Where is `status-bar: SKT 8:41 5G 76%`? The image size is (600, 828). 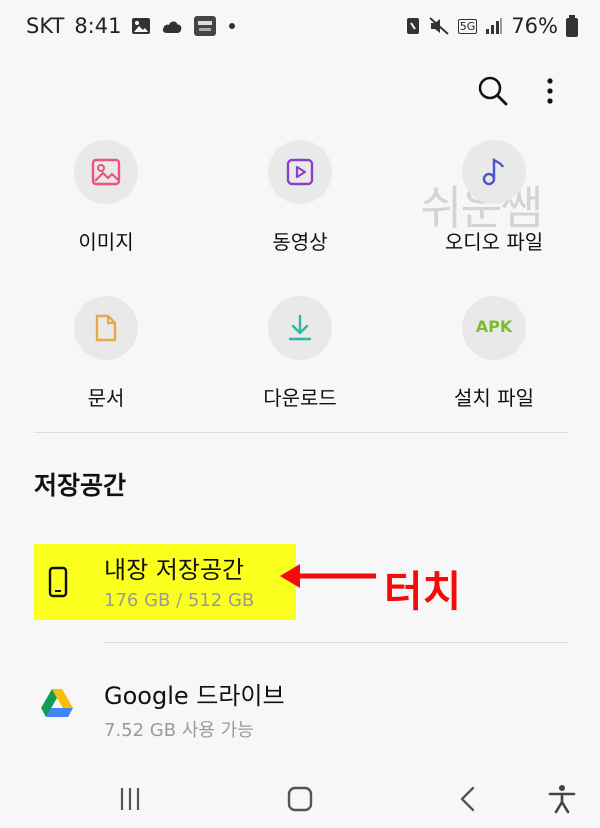
status-bar: SKT 8:41 5G 76% is located at coordinates (300, 27).